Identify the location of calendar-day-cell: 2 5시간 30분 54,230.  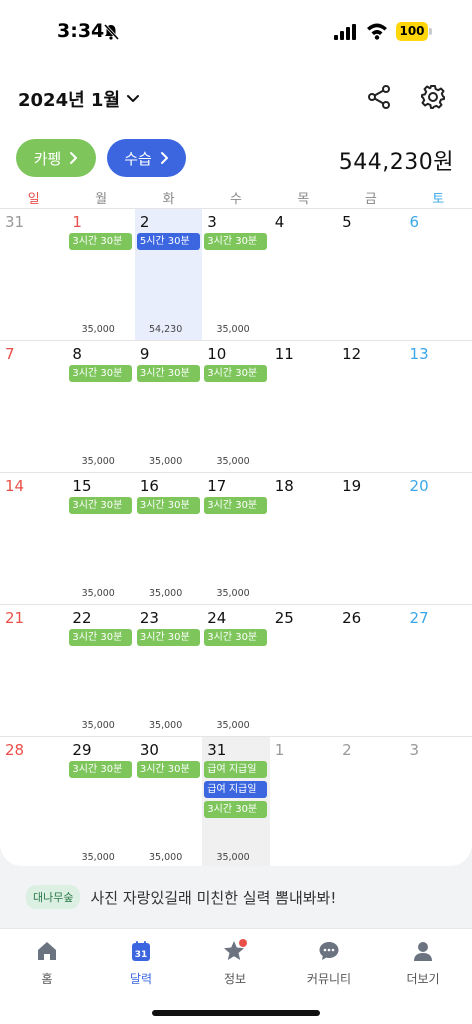
(168, 274).